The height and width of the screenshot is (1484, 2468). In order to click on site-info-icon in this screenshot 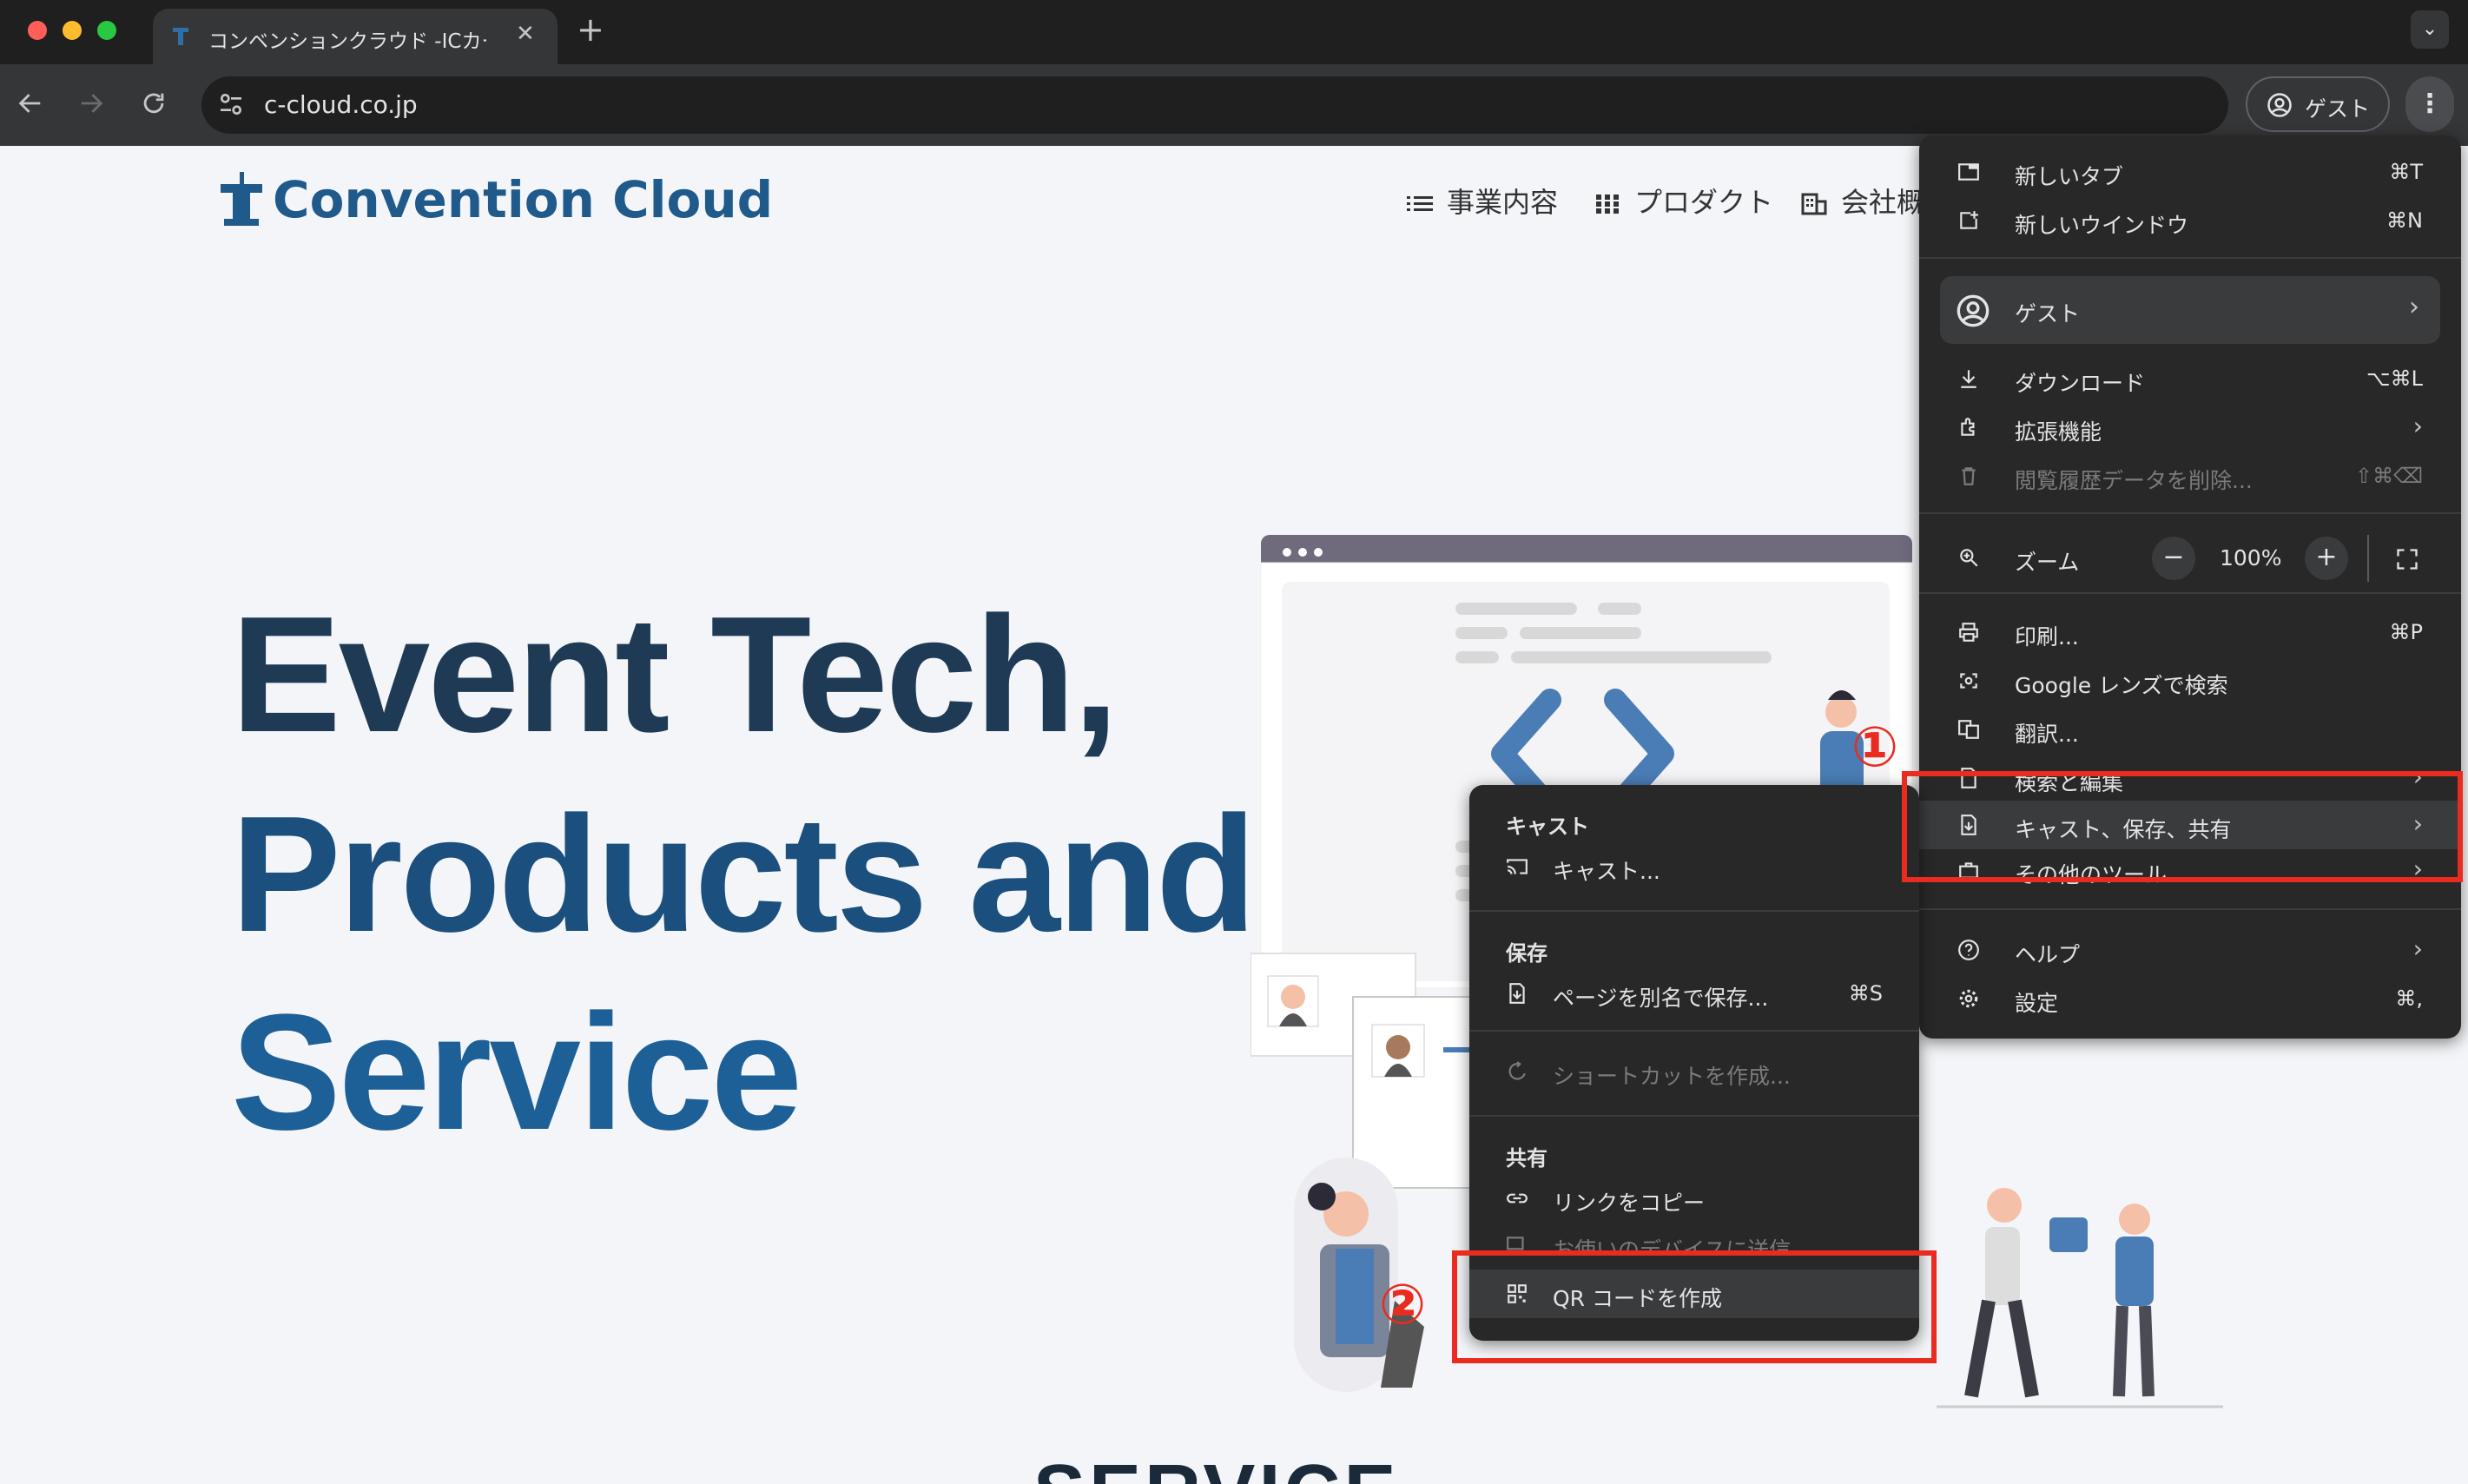, I will do `click(231, 104)`.